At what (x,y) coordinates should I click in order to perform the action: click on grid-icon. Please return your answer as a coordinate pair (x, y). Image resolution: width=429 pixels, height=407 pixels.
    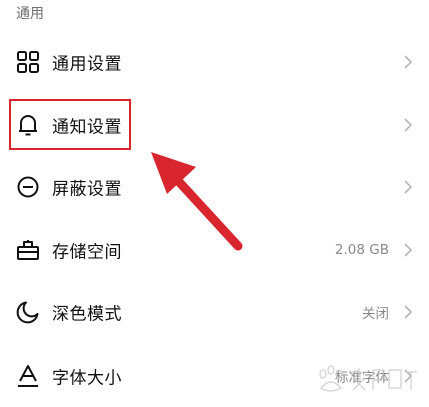
    Looking at the image, I should click on (28, 62).